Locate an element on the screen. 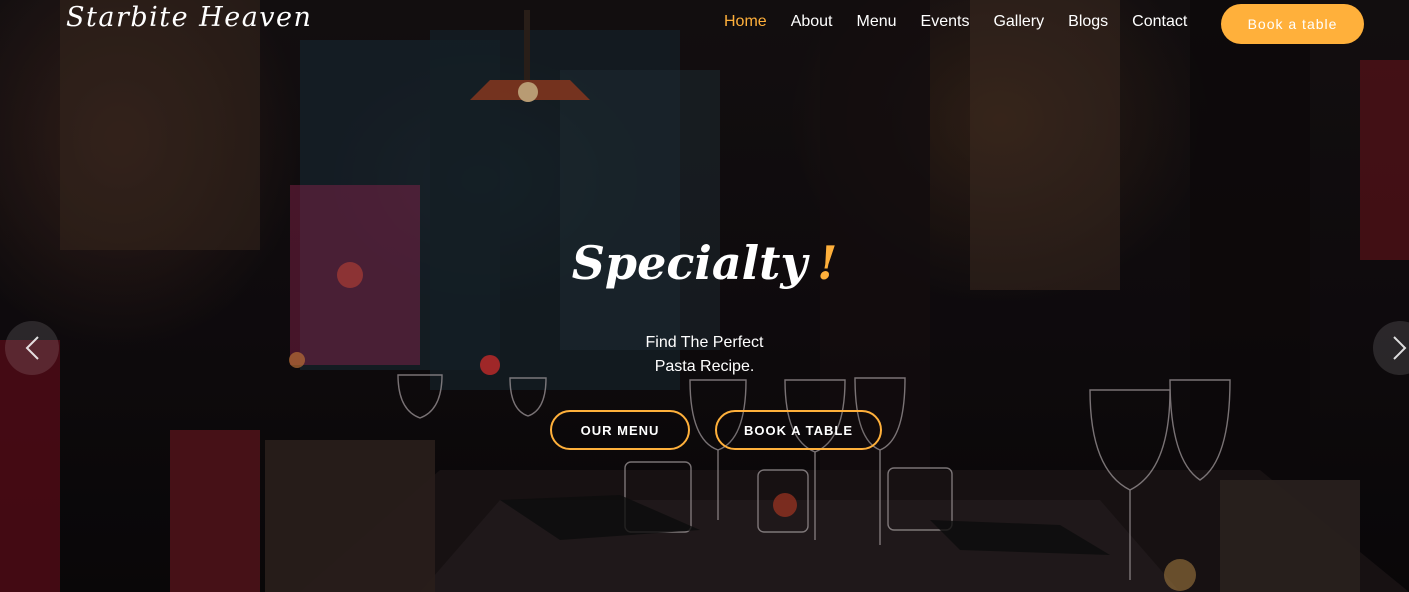 This screenshot has height=592, width=1409. carousel-prev-button is located at coordinates (32, 348).